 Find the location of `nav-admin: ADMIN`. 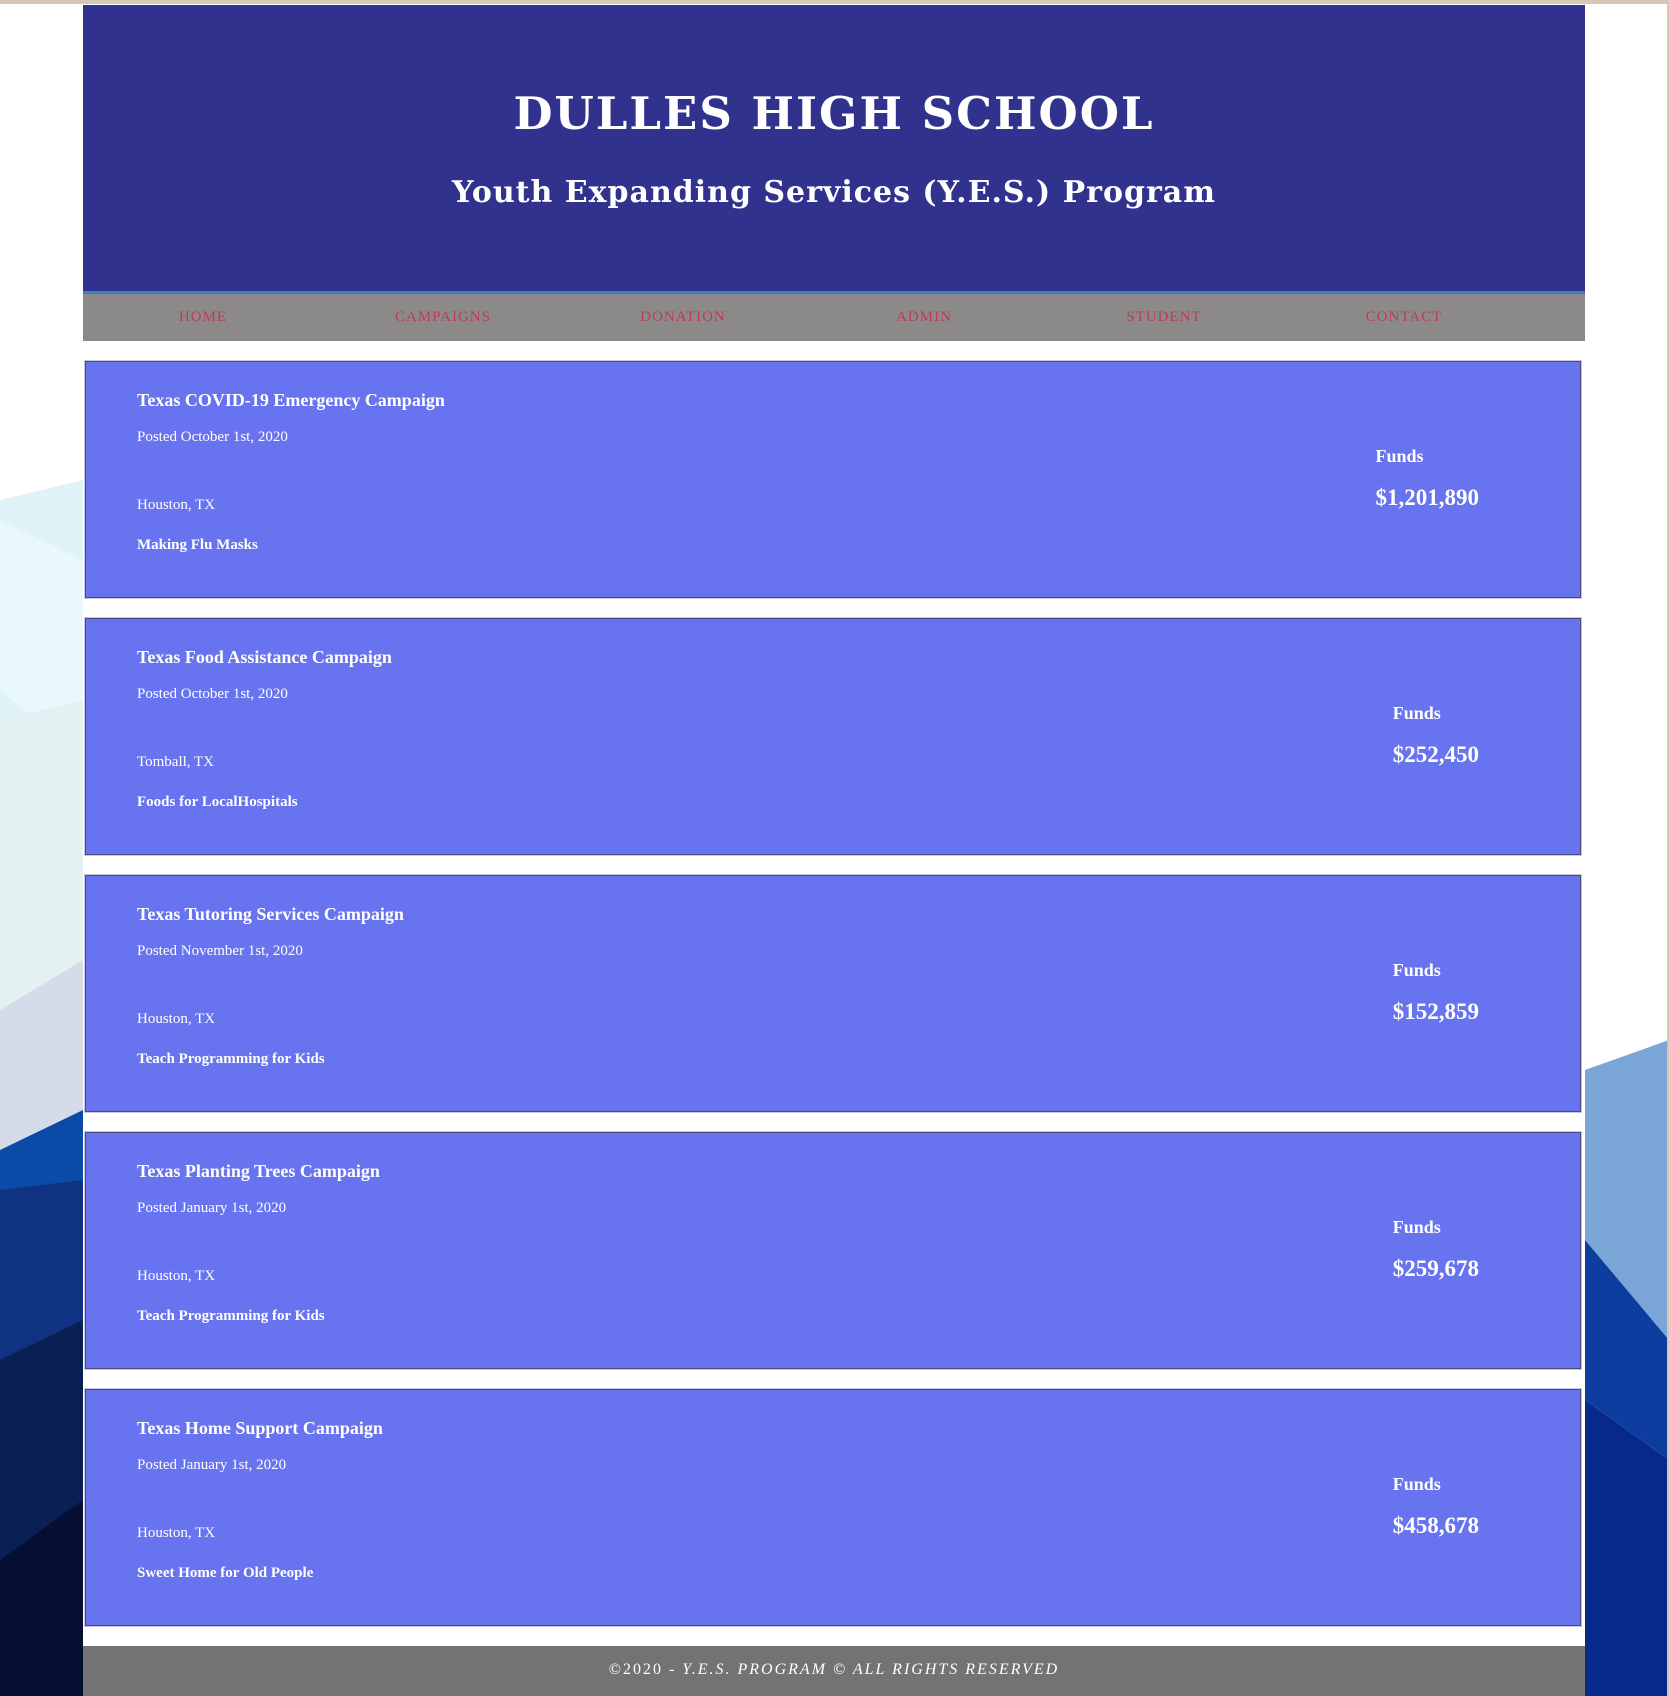

nav-admin: ADMIN is located at coordinates (924, 317).